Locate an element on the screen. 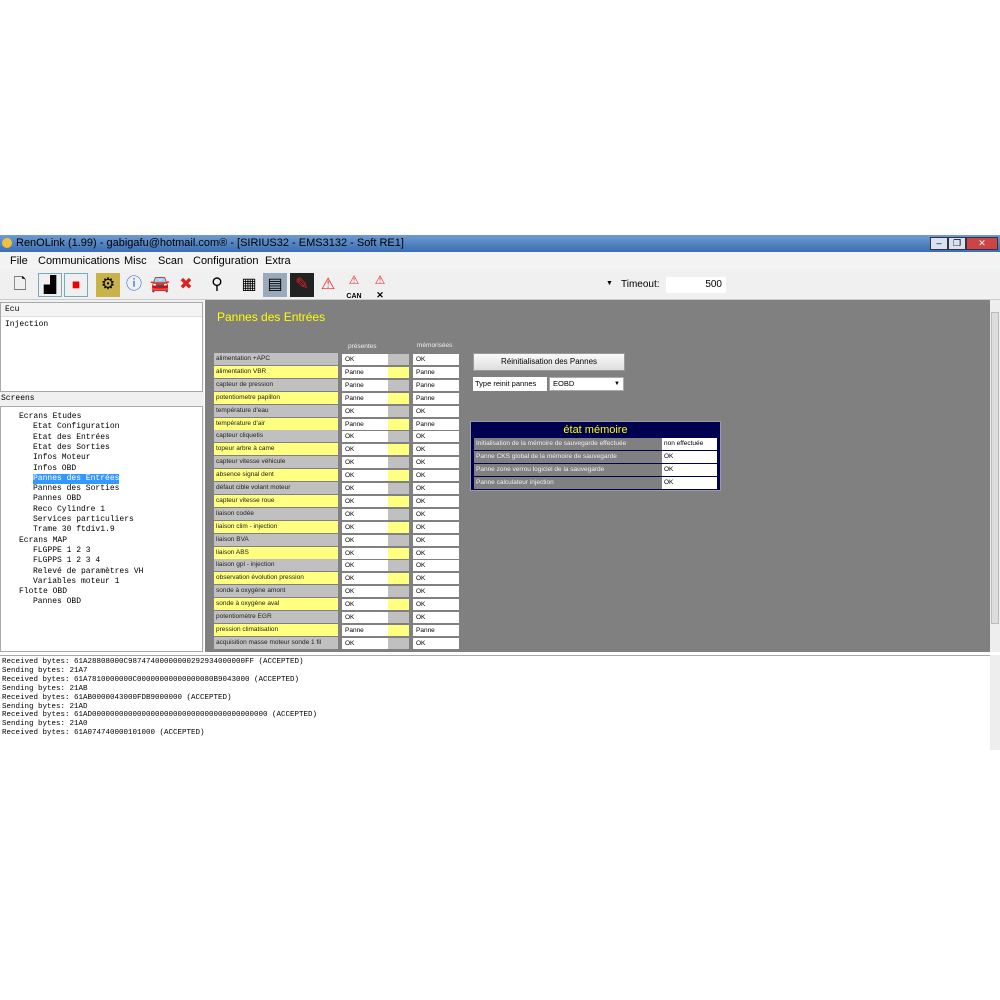  tree-item: FLGPPS 1 2 3 4 is located at coordinates (66, 561).